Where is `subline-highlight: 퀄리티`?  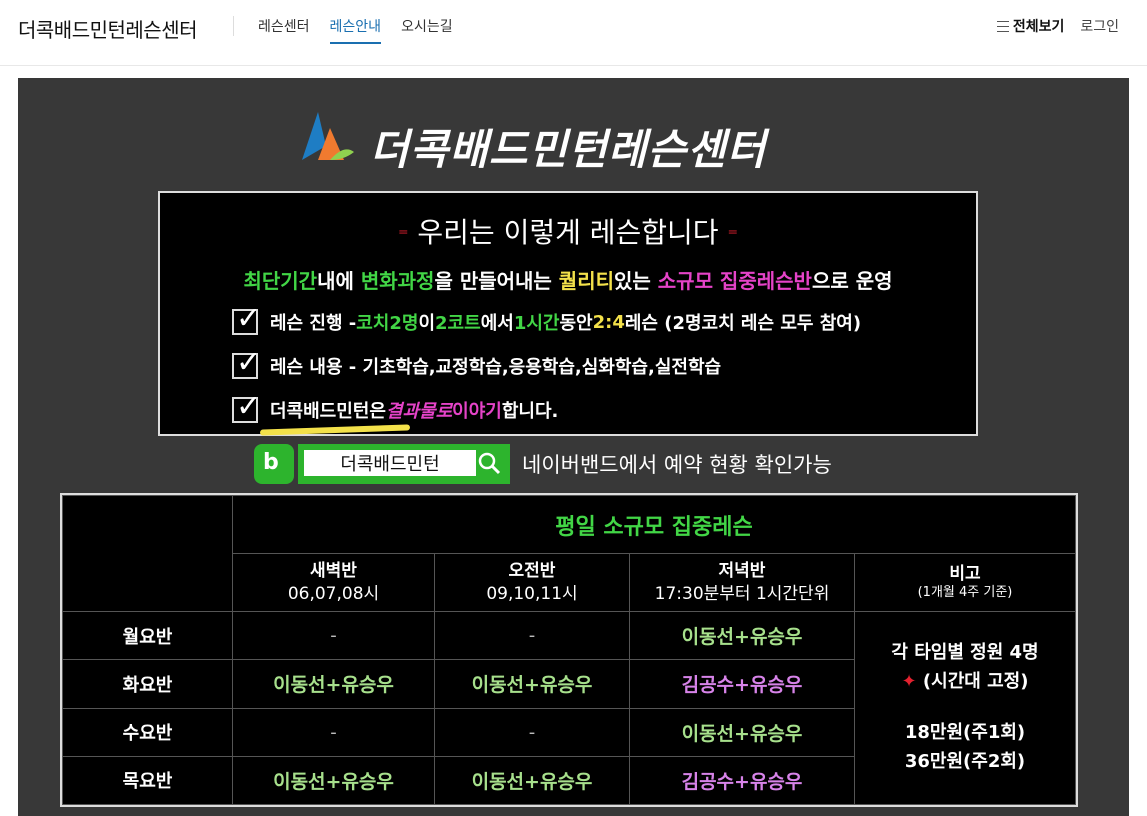
subline-highlight: 퀄리티 is located at coordinates (586, 281).